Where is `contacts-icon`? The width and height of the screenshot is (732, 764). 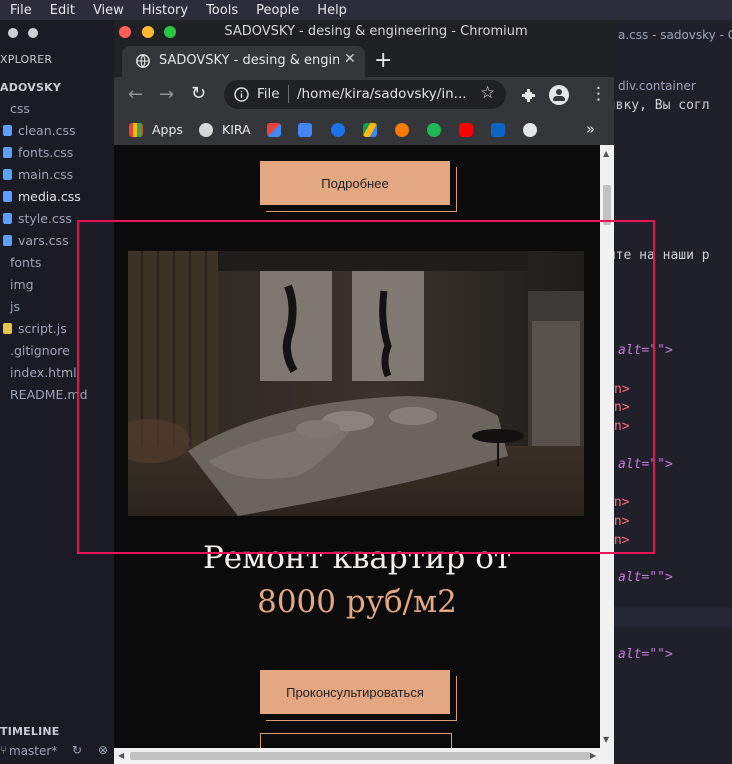
contacts-icon is located at coordinates (338, 130).